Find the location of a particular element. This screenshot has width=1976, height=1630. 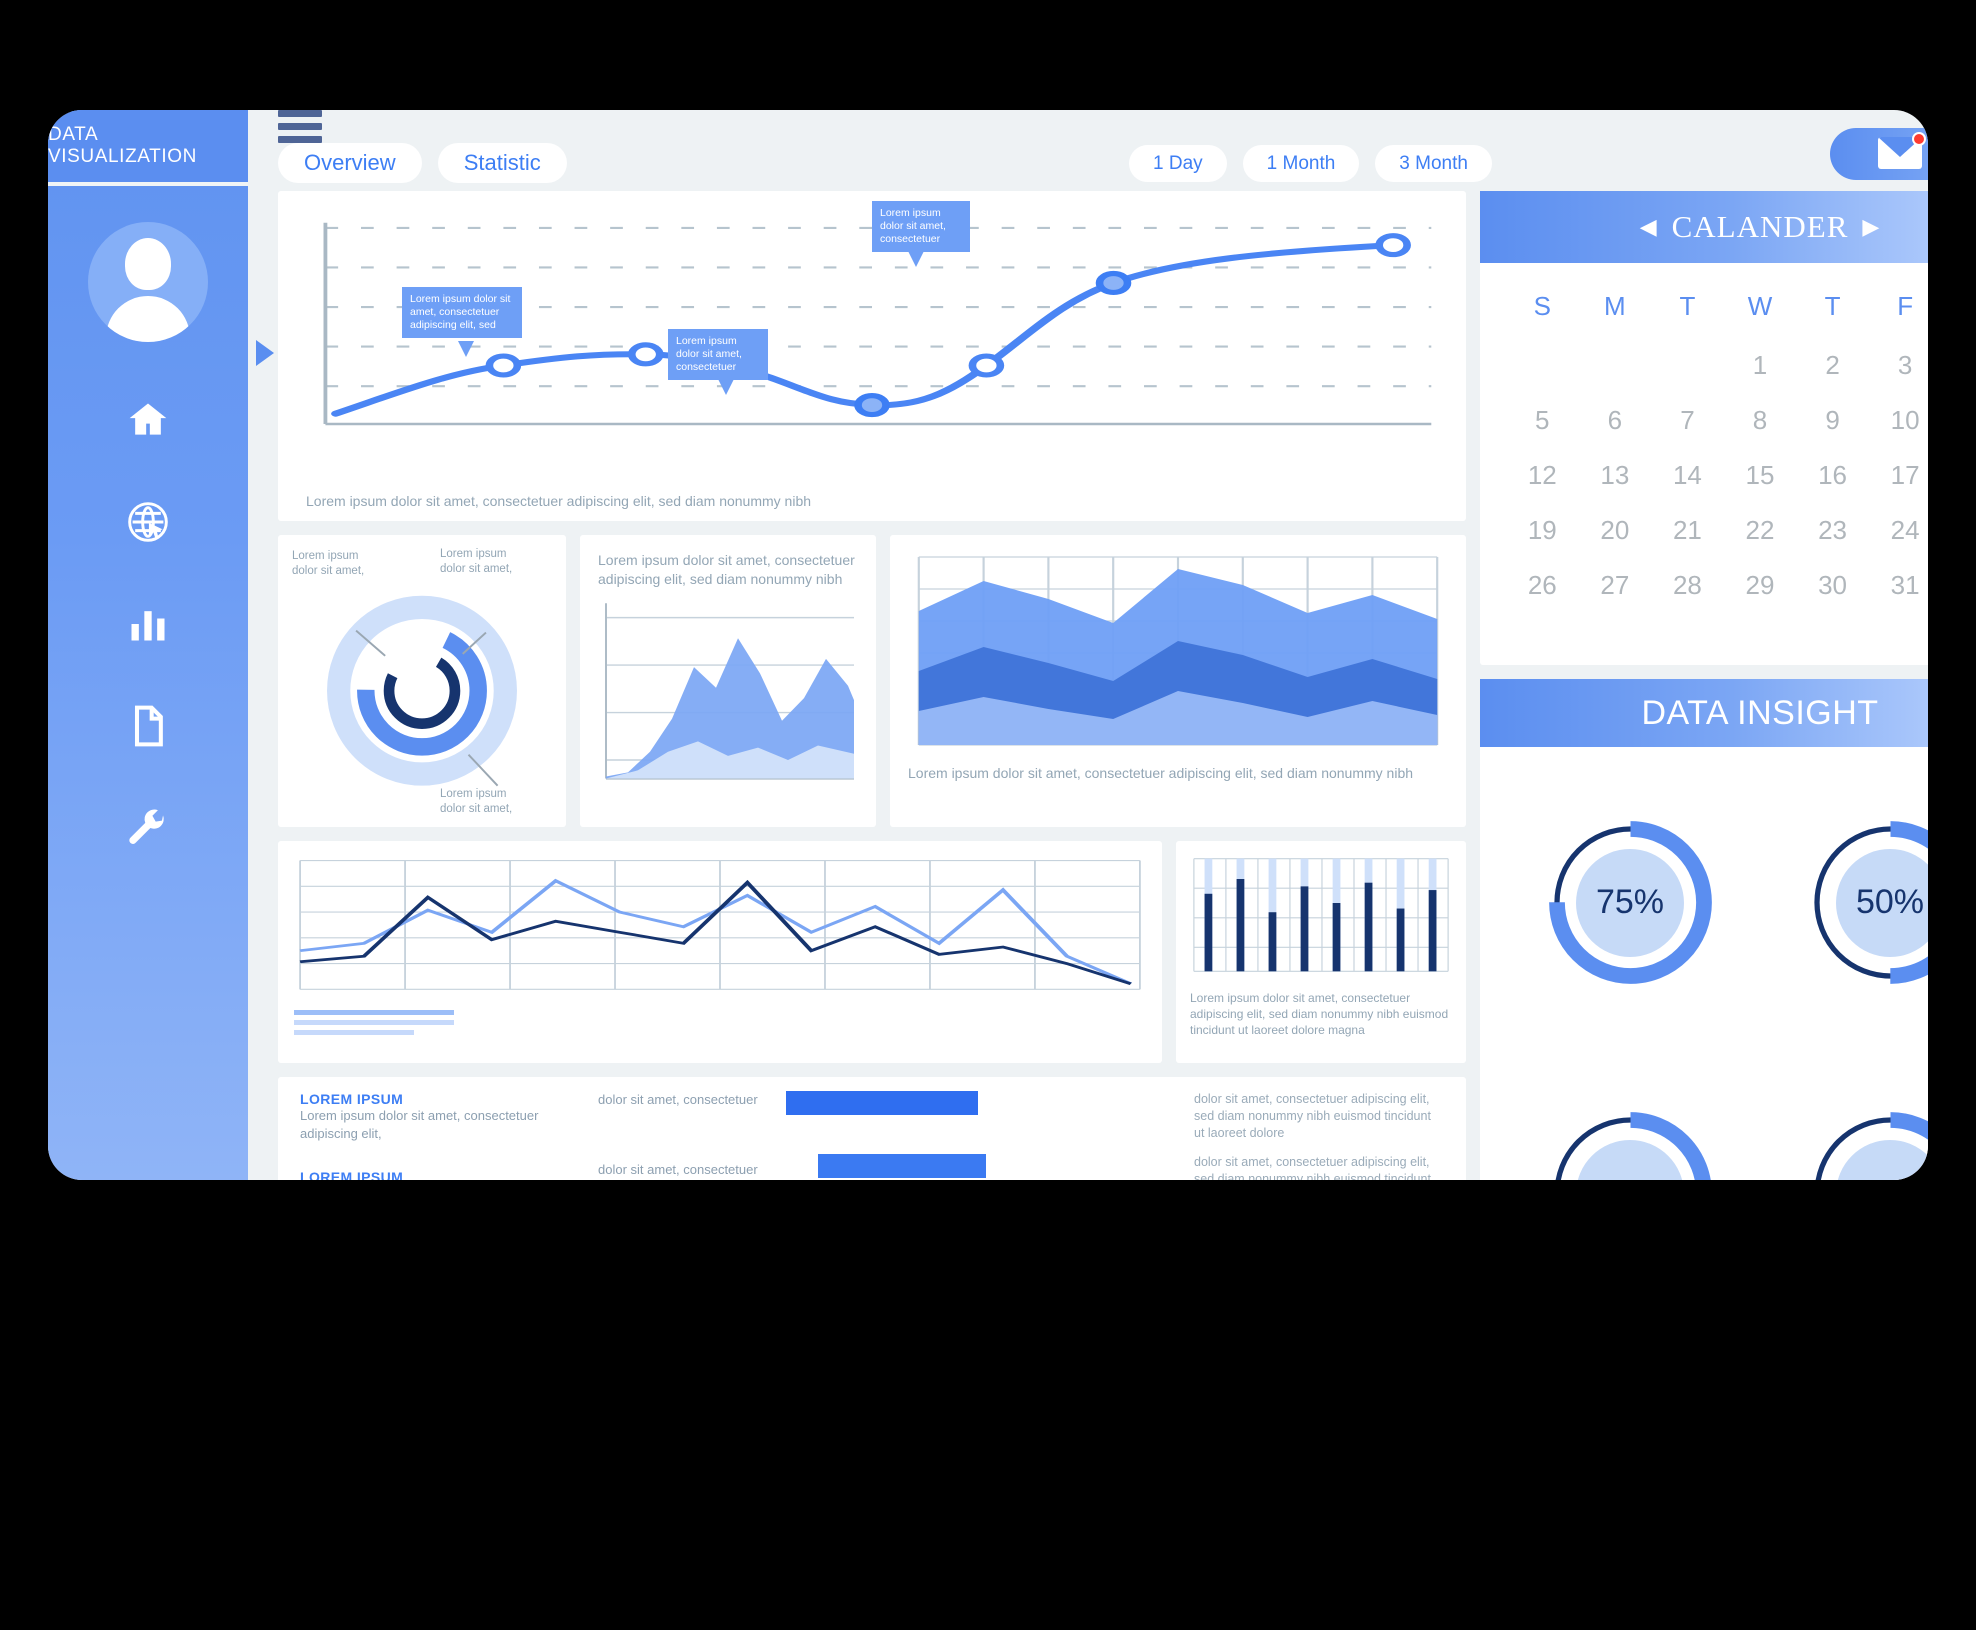

donut-label-3: Lorem ipsum dolor sit amet, is located at coordinates (476, 802).